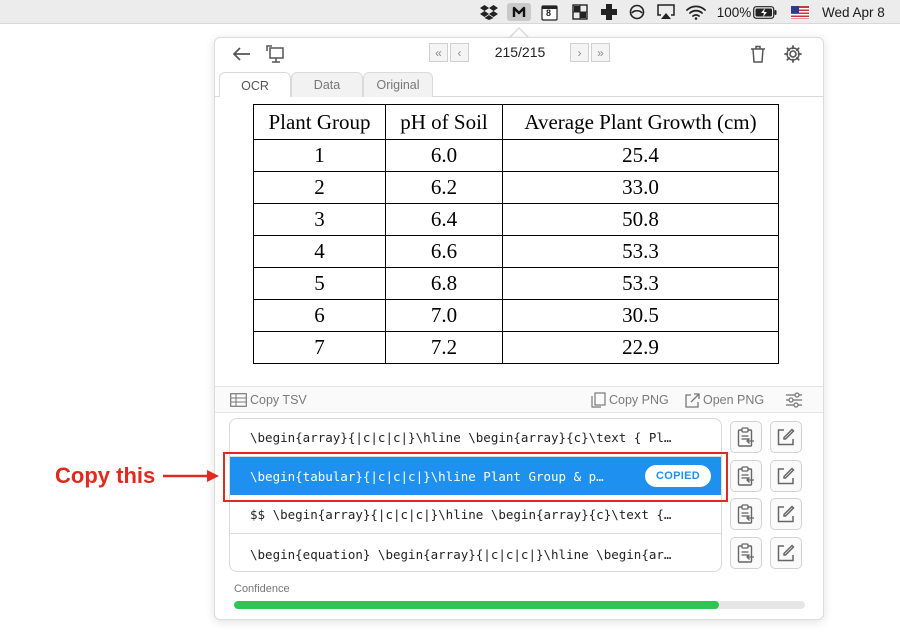 The image size is (900, 634). I want to click on table-row: 7 7.2 22.9, so click(516, 347).